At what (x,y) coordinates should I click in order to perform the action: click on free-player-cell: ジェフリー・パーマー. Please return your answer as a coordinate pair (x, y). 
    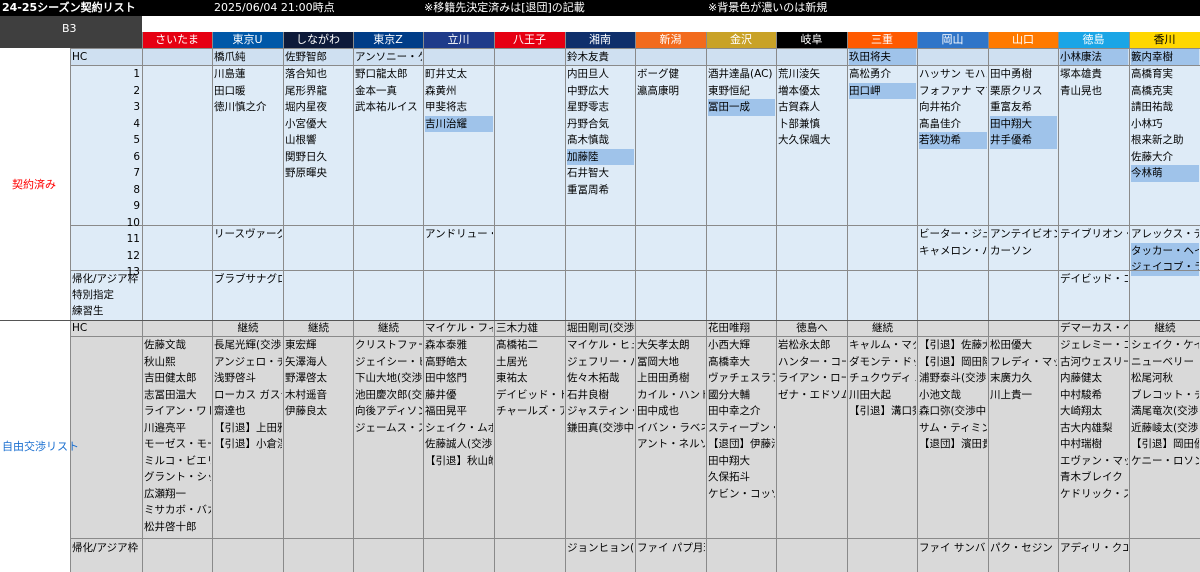
    Looking at the image, I should click on (600, 362).